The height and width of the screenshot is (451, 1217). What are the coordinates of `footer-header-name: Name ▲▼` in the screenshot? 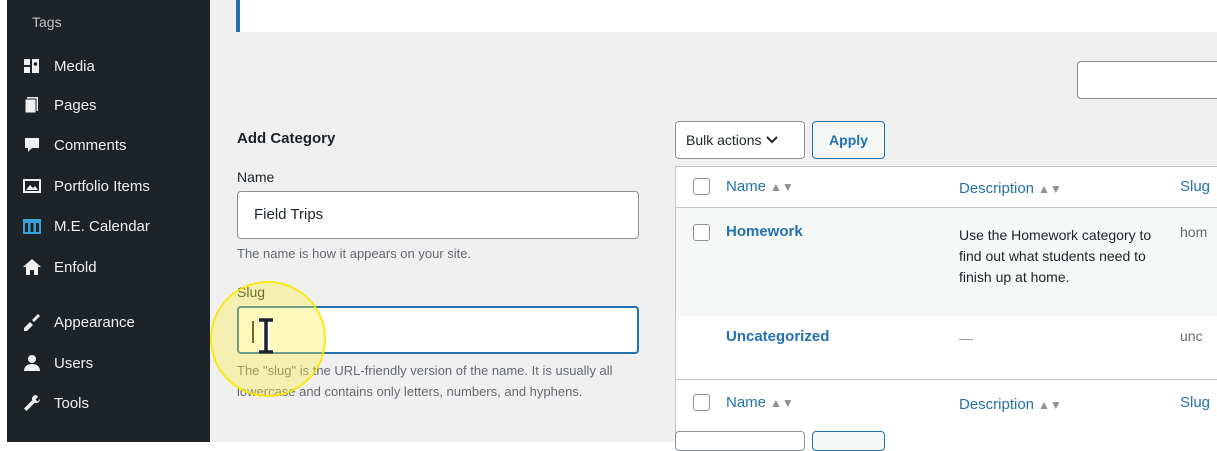 It's located at (760, 402).